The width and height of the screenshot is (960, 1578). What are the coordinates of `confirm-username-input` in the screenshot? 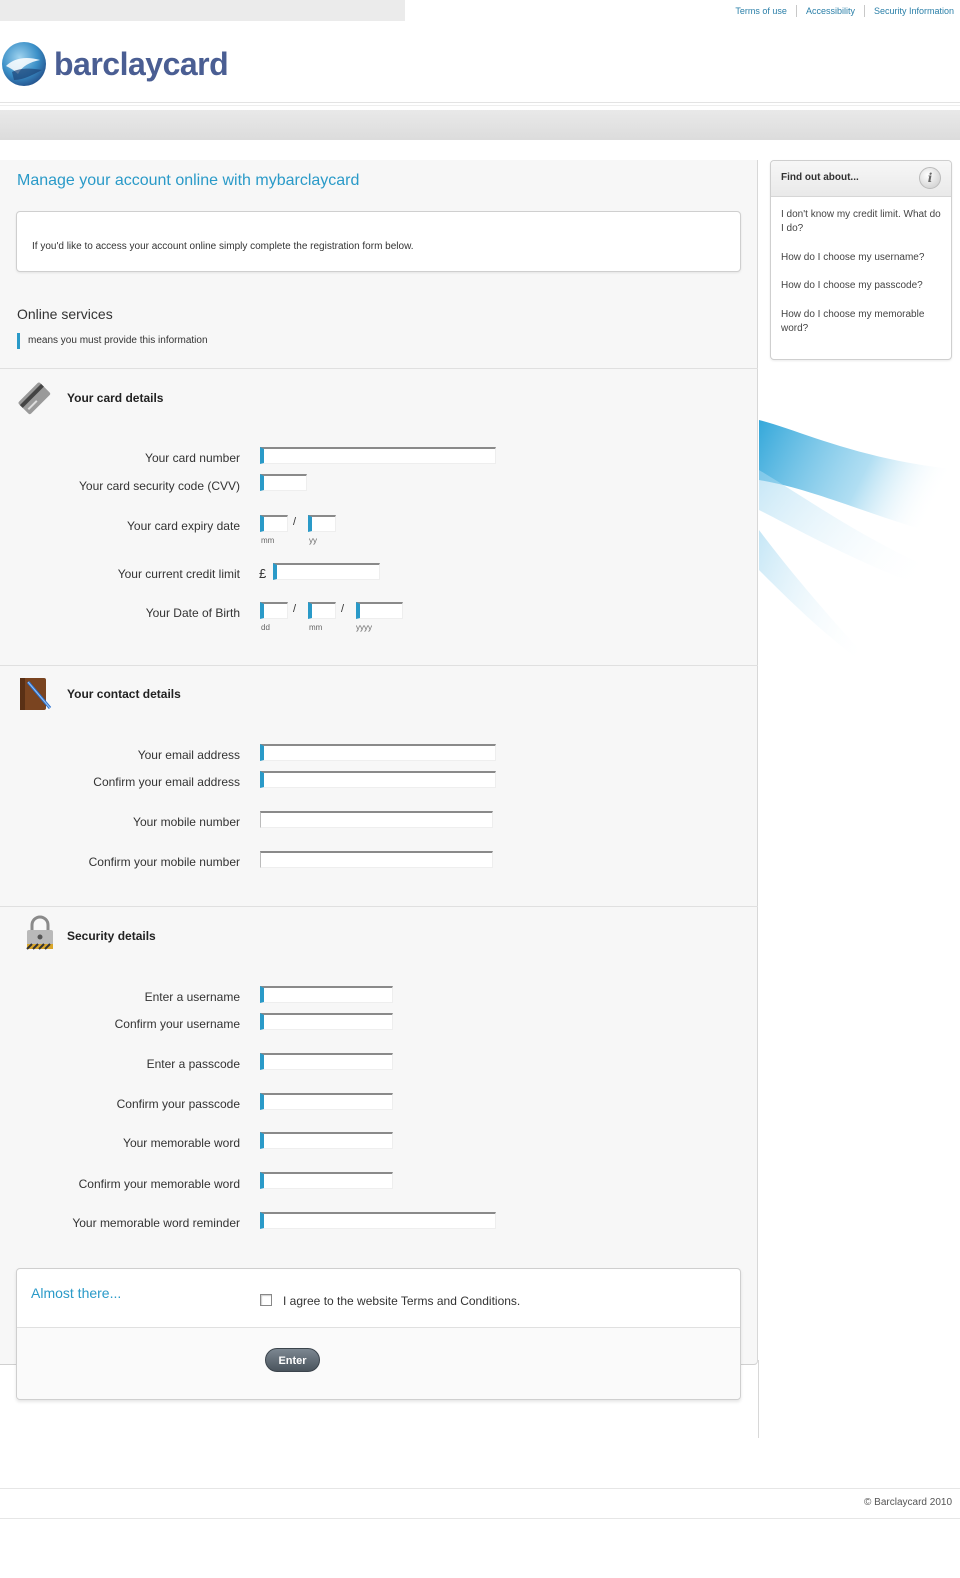 It's located at (326, 1021).